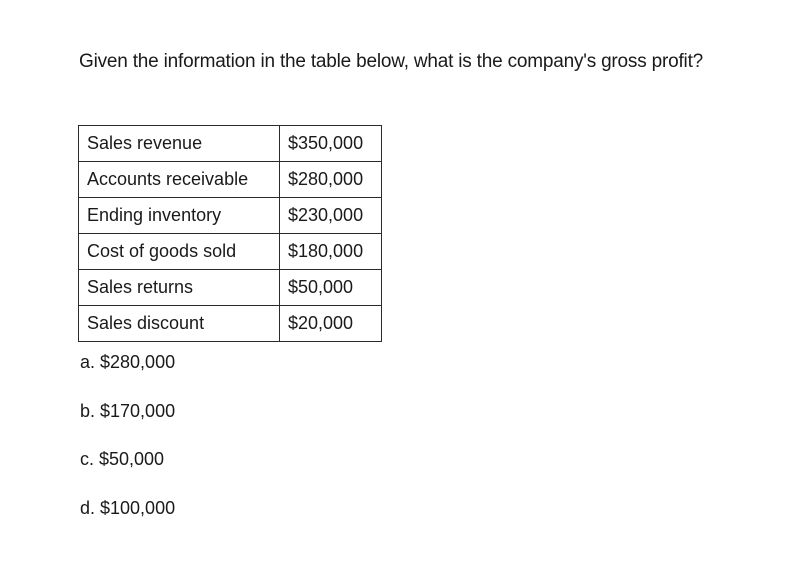 The width and height of the screenshot is (786, 583). Describe the element at coordinates (127, 419) in the screenshot. I see `option-b: b. $170,000` at that location.